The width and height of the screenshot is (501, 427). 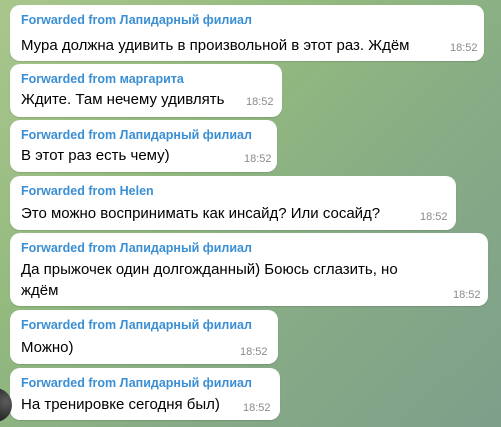 I want to click on message-text: Ждите. Там нечему удивлять, so click(x=123, y=99).